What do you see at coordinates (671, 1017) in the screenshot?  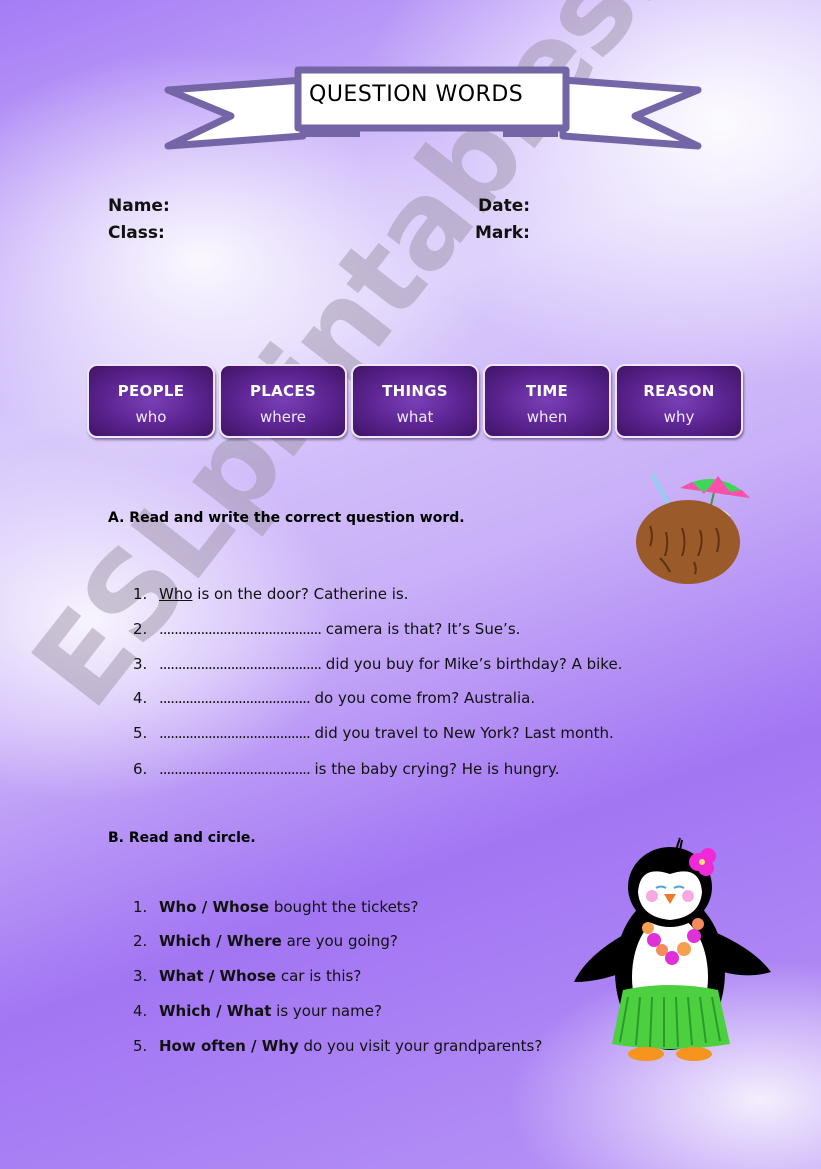 I see `grass-skirt-icon` at bounding box center [671, 1017].